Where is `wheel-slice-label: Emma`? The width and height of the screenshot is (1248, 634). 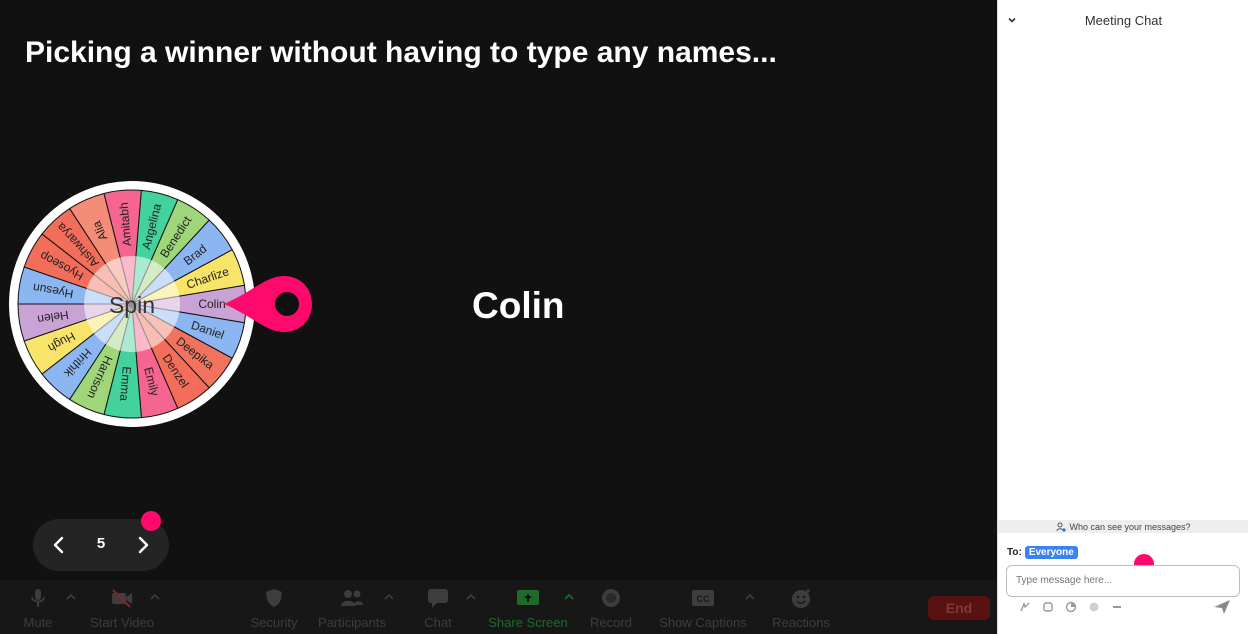 wheel-slice-label: Emma is located at coordinates (125, 384).